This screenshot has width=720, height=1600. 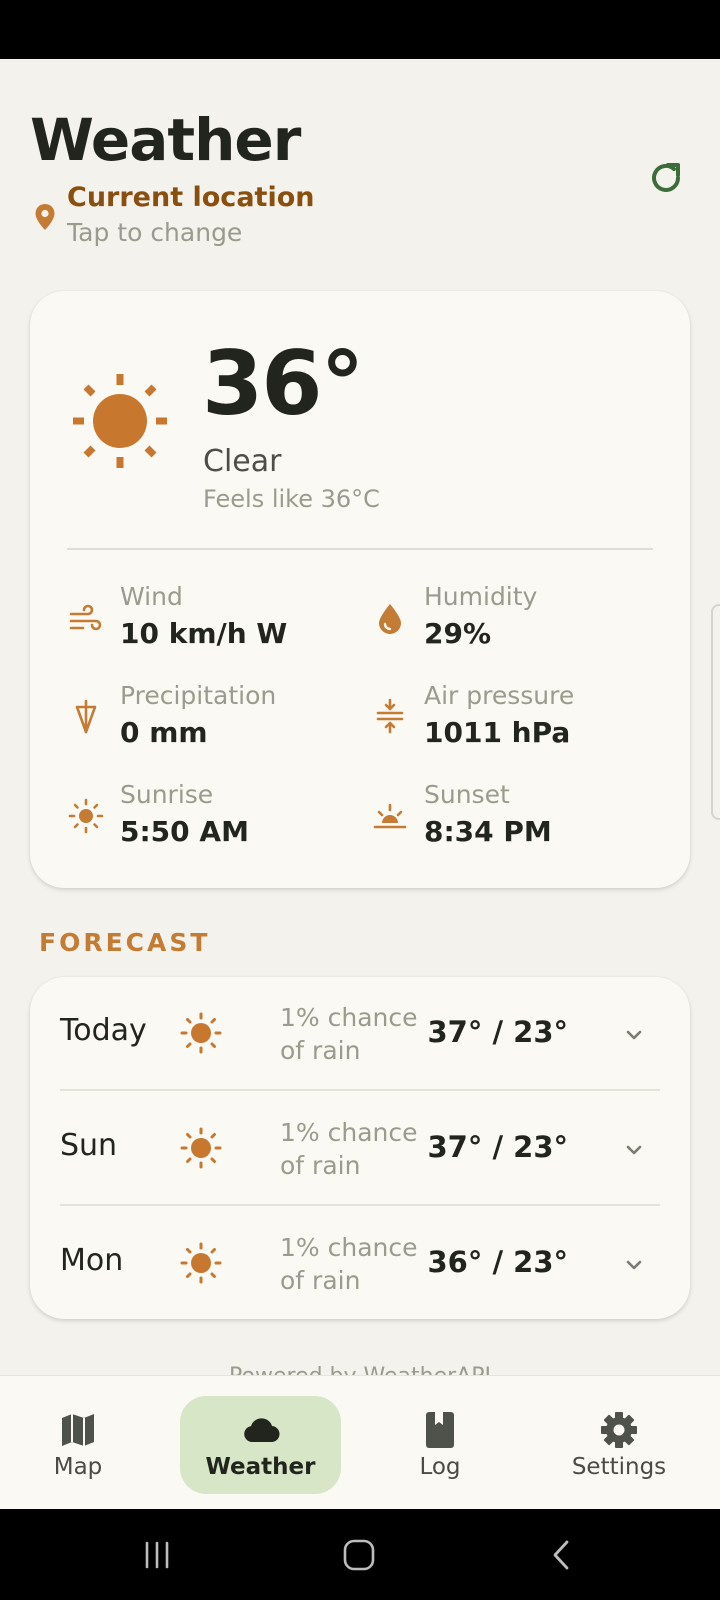 I want to click on nav-item-weather: Weather, so click(x=260, y=1443).